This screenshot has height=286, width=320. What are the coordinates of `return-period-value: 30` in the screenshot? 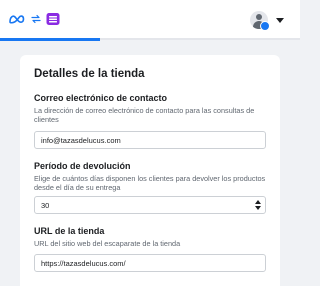 It's located at (45, 205).